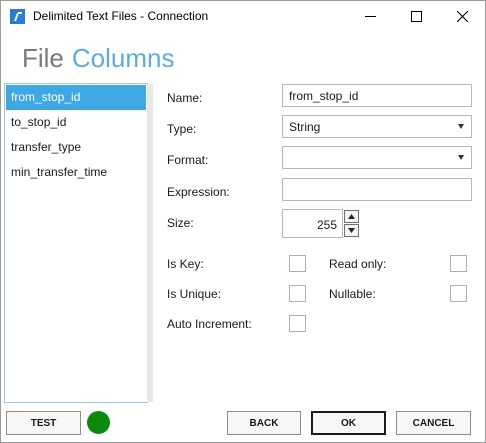 Image resolution: width=486 pixels, height=443 pixels. I want to click on type-value: String, so click(305, 127).